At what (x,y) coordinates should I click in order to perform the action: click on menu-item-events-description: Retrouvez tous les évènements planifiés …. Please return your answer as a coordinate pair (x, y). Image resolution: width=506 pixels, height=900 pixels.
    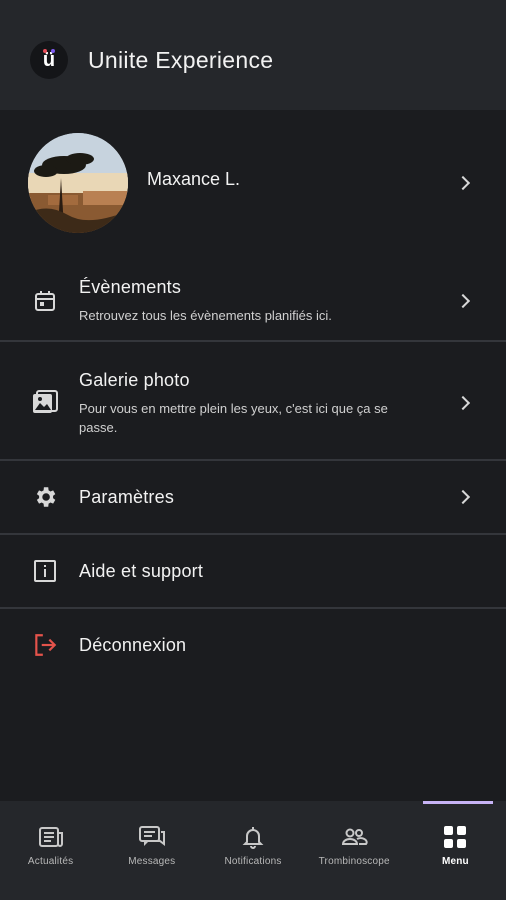
    Looking at the image, I should click on (205, 315).